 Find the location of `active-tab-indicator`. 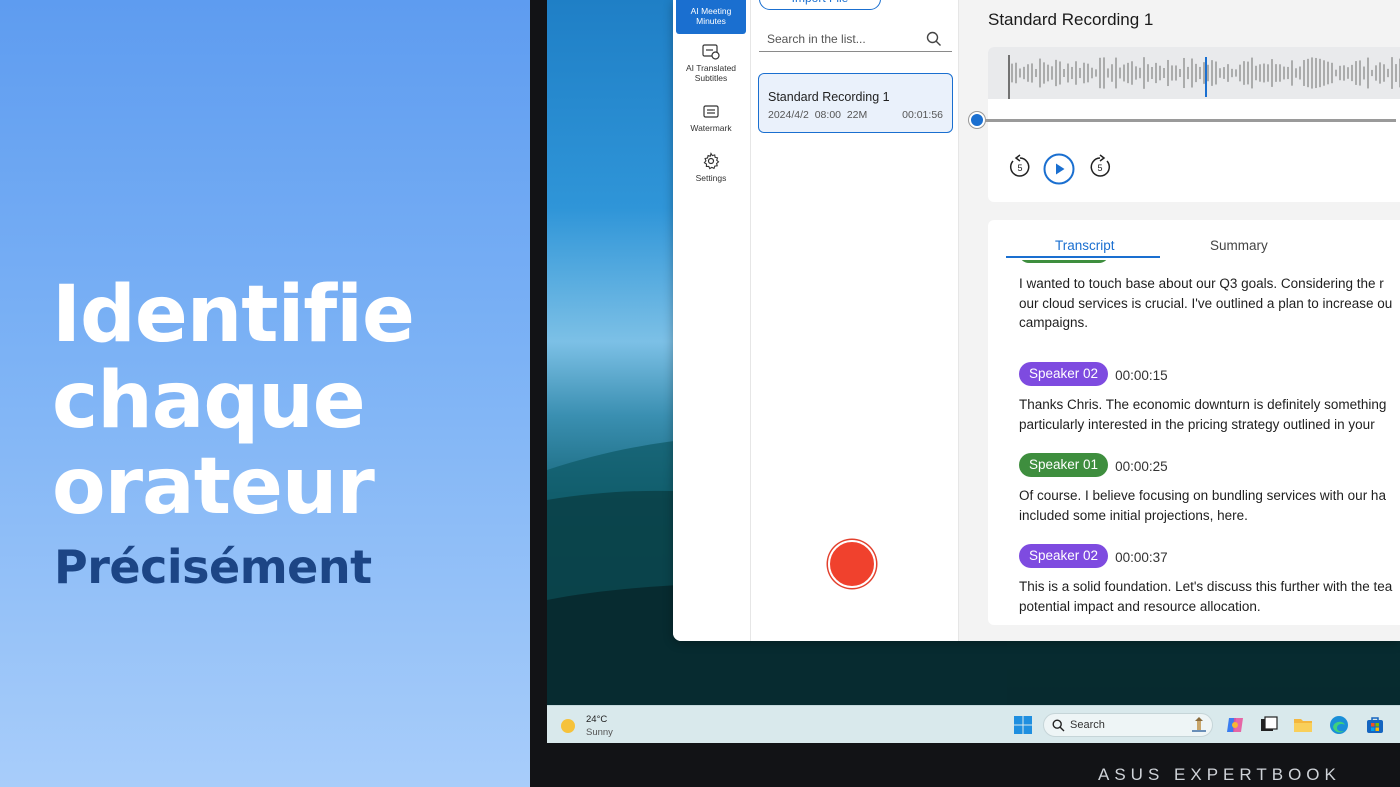

active-tab-indicator is located at coordinates (1083, 257).